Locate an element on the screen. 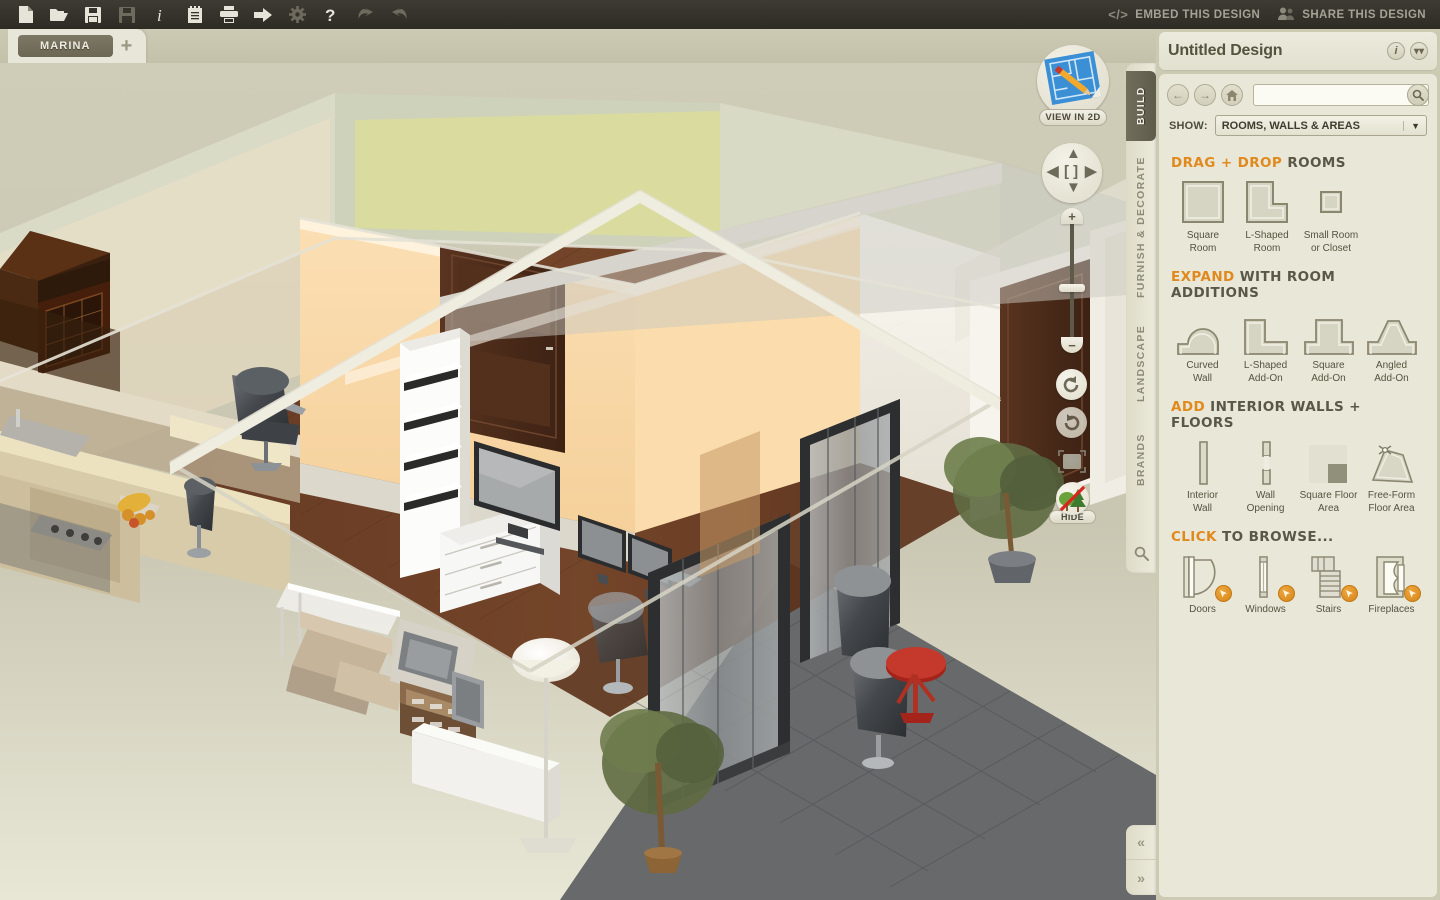  square-room-icon is located at coordinates (1203, 203).